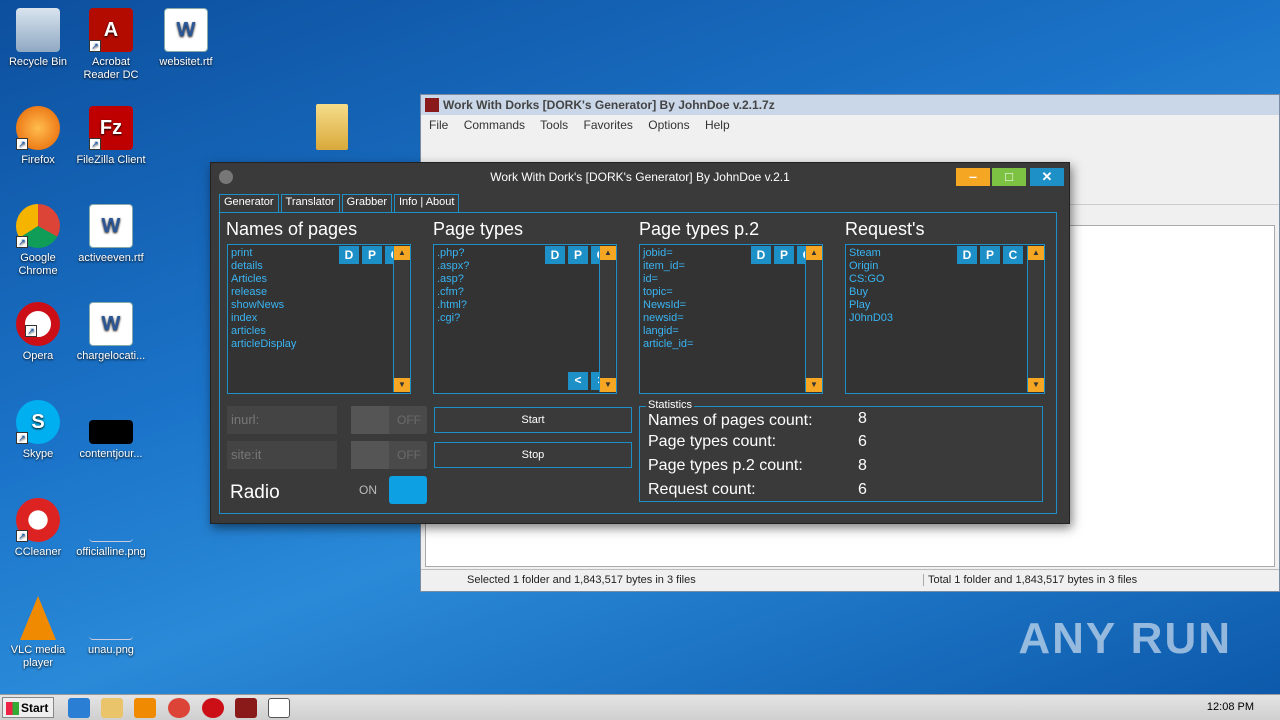 This screenshot has height=720, width=1280. What do you see at coordinates (1009, 177) in the screenshot?
I see `maximize-button: □` at bounding box center [1009, 177].